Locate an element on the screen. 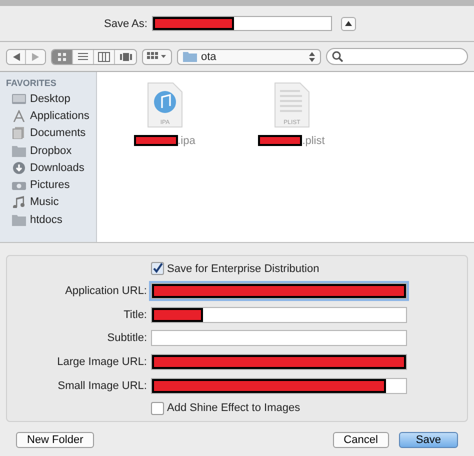 This screenshot has height=456, width=474. sidebar-item: Documents is located at coordinates (48, 133).